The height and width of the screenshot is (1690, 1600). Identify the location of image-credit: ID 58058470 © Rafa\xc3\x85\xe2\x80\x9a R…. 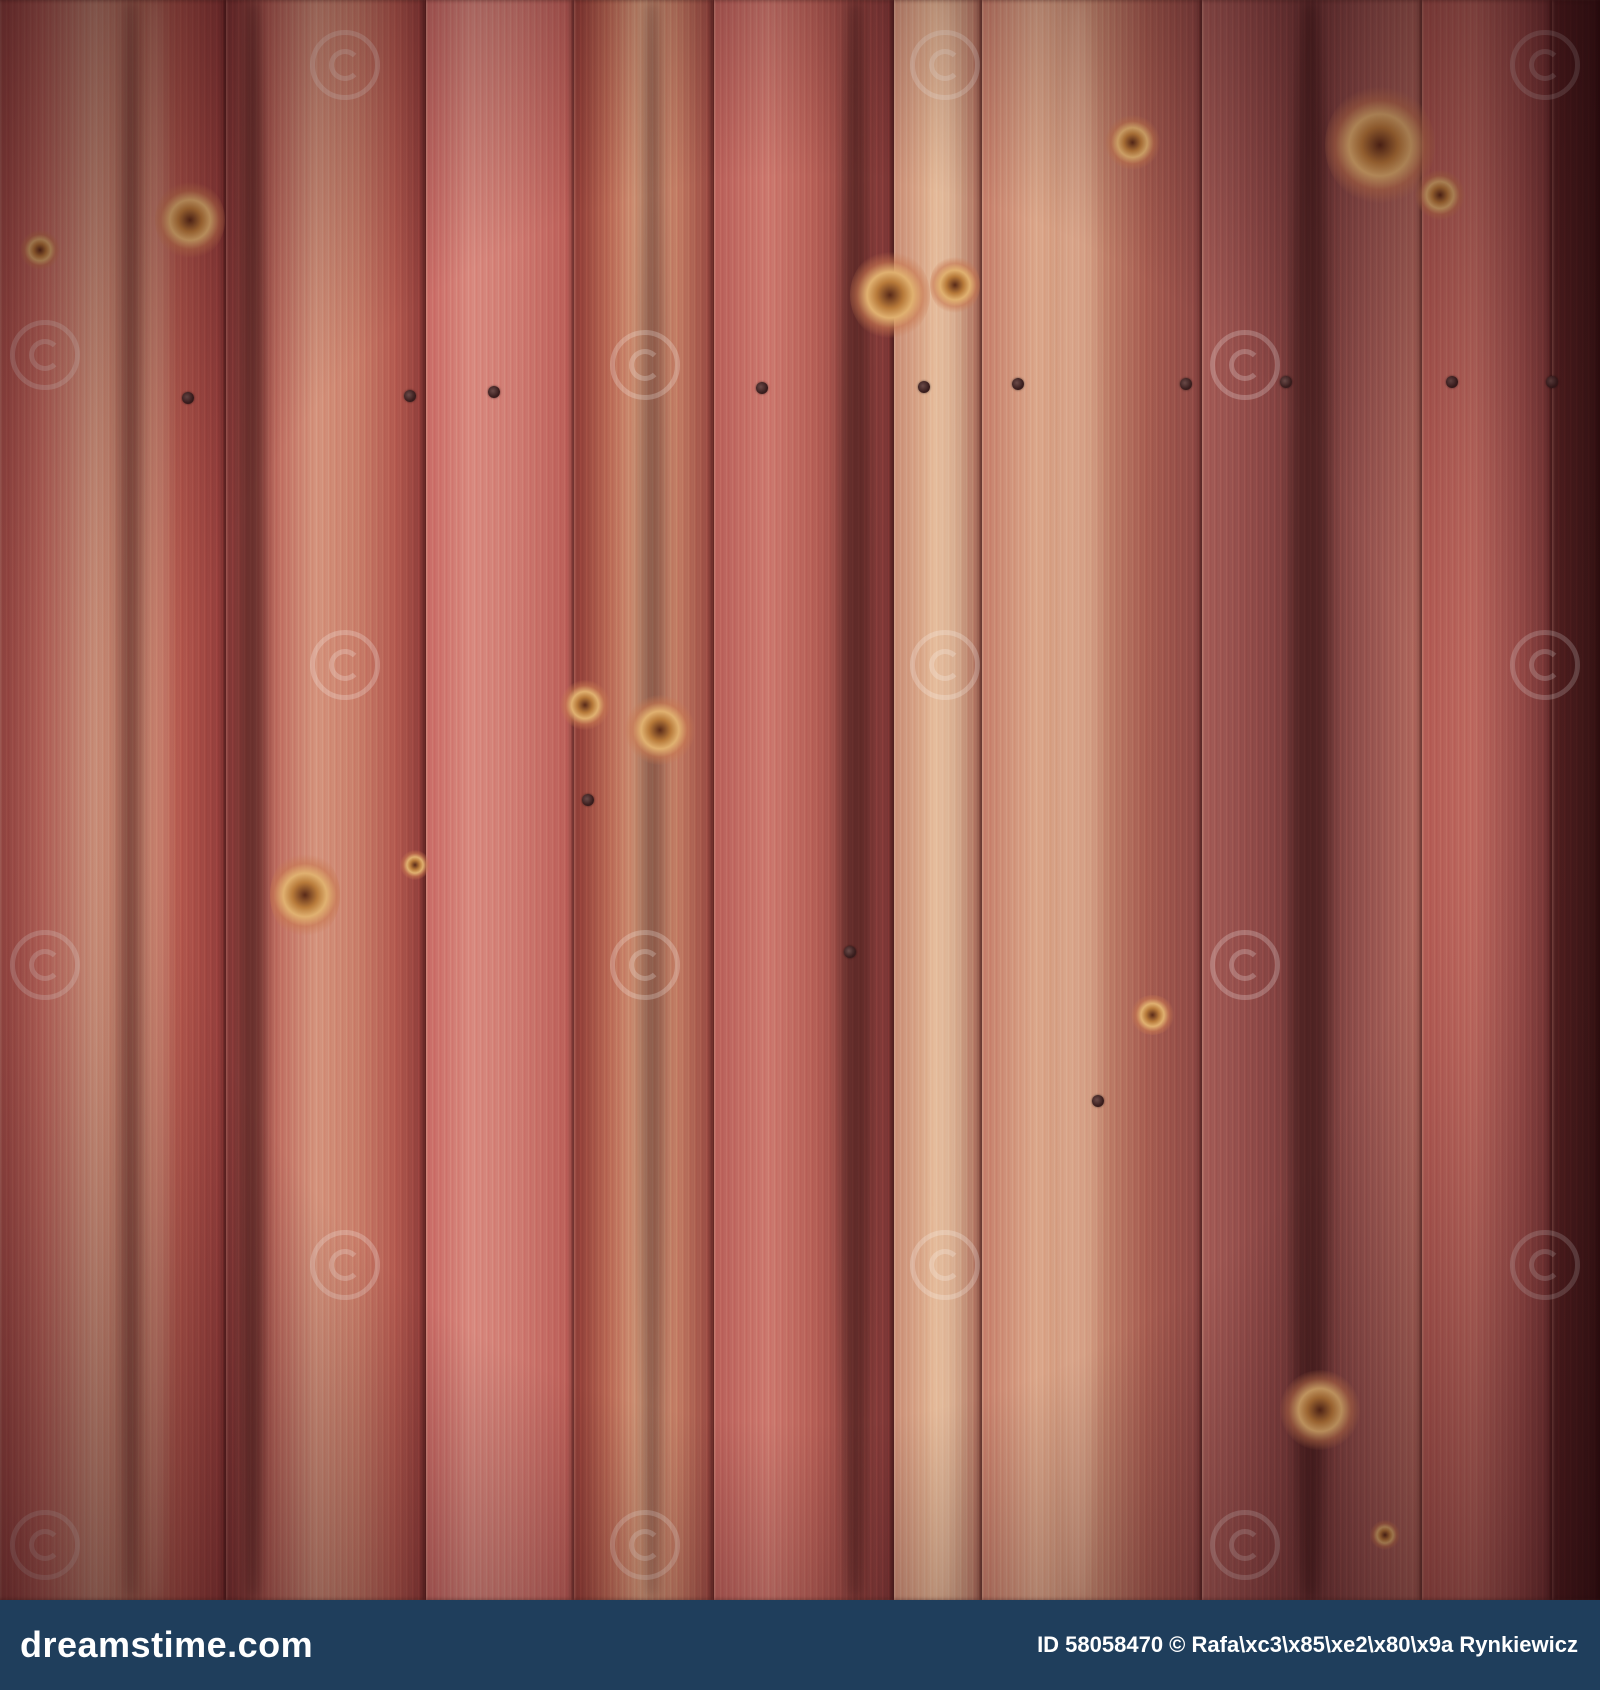
(1307, 1644).